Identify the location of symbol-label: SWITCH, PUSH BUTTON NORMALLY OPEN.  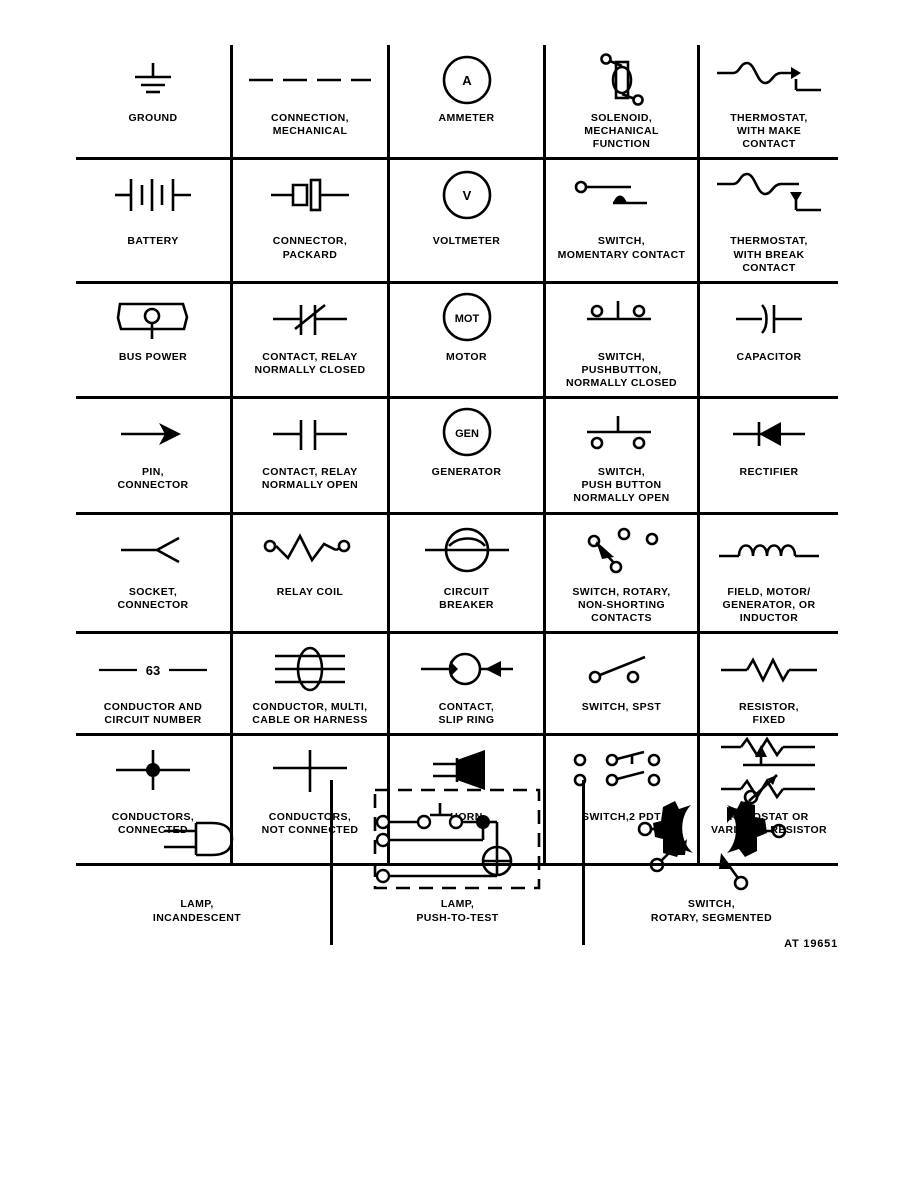
(621, 485).